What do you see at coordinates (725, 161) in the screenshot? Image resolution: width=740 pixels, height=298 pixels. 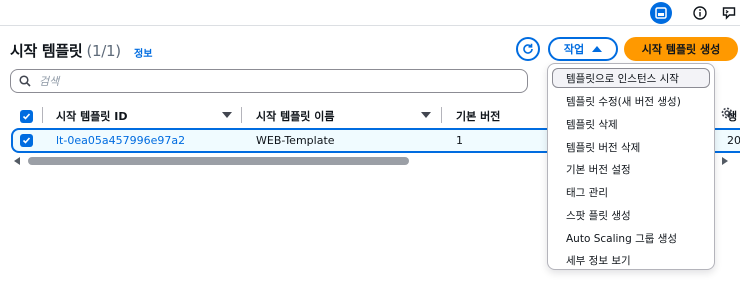 I see `scroll-right-arrow` at bounding box center [725, 161].